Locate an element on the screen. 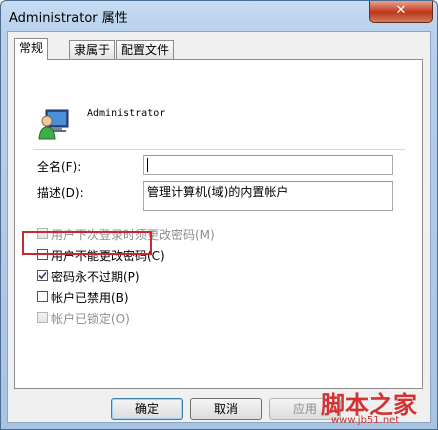 The image size is (438, 430). title-bar: Administrator 属性 ✕ is located at coordinates (219, 16).